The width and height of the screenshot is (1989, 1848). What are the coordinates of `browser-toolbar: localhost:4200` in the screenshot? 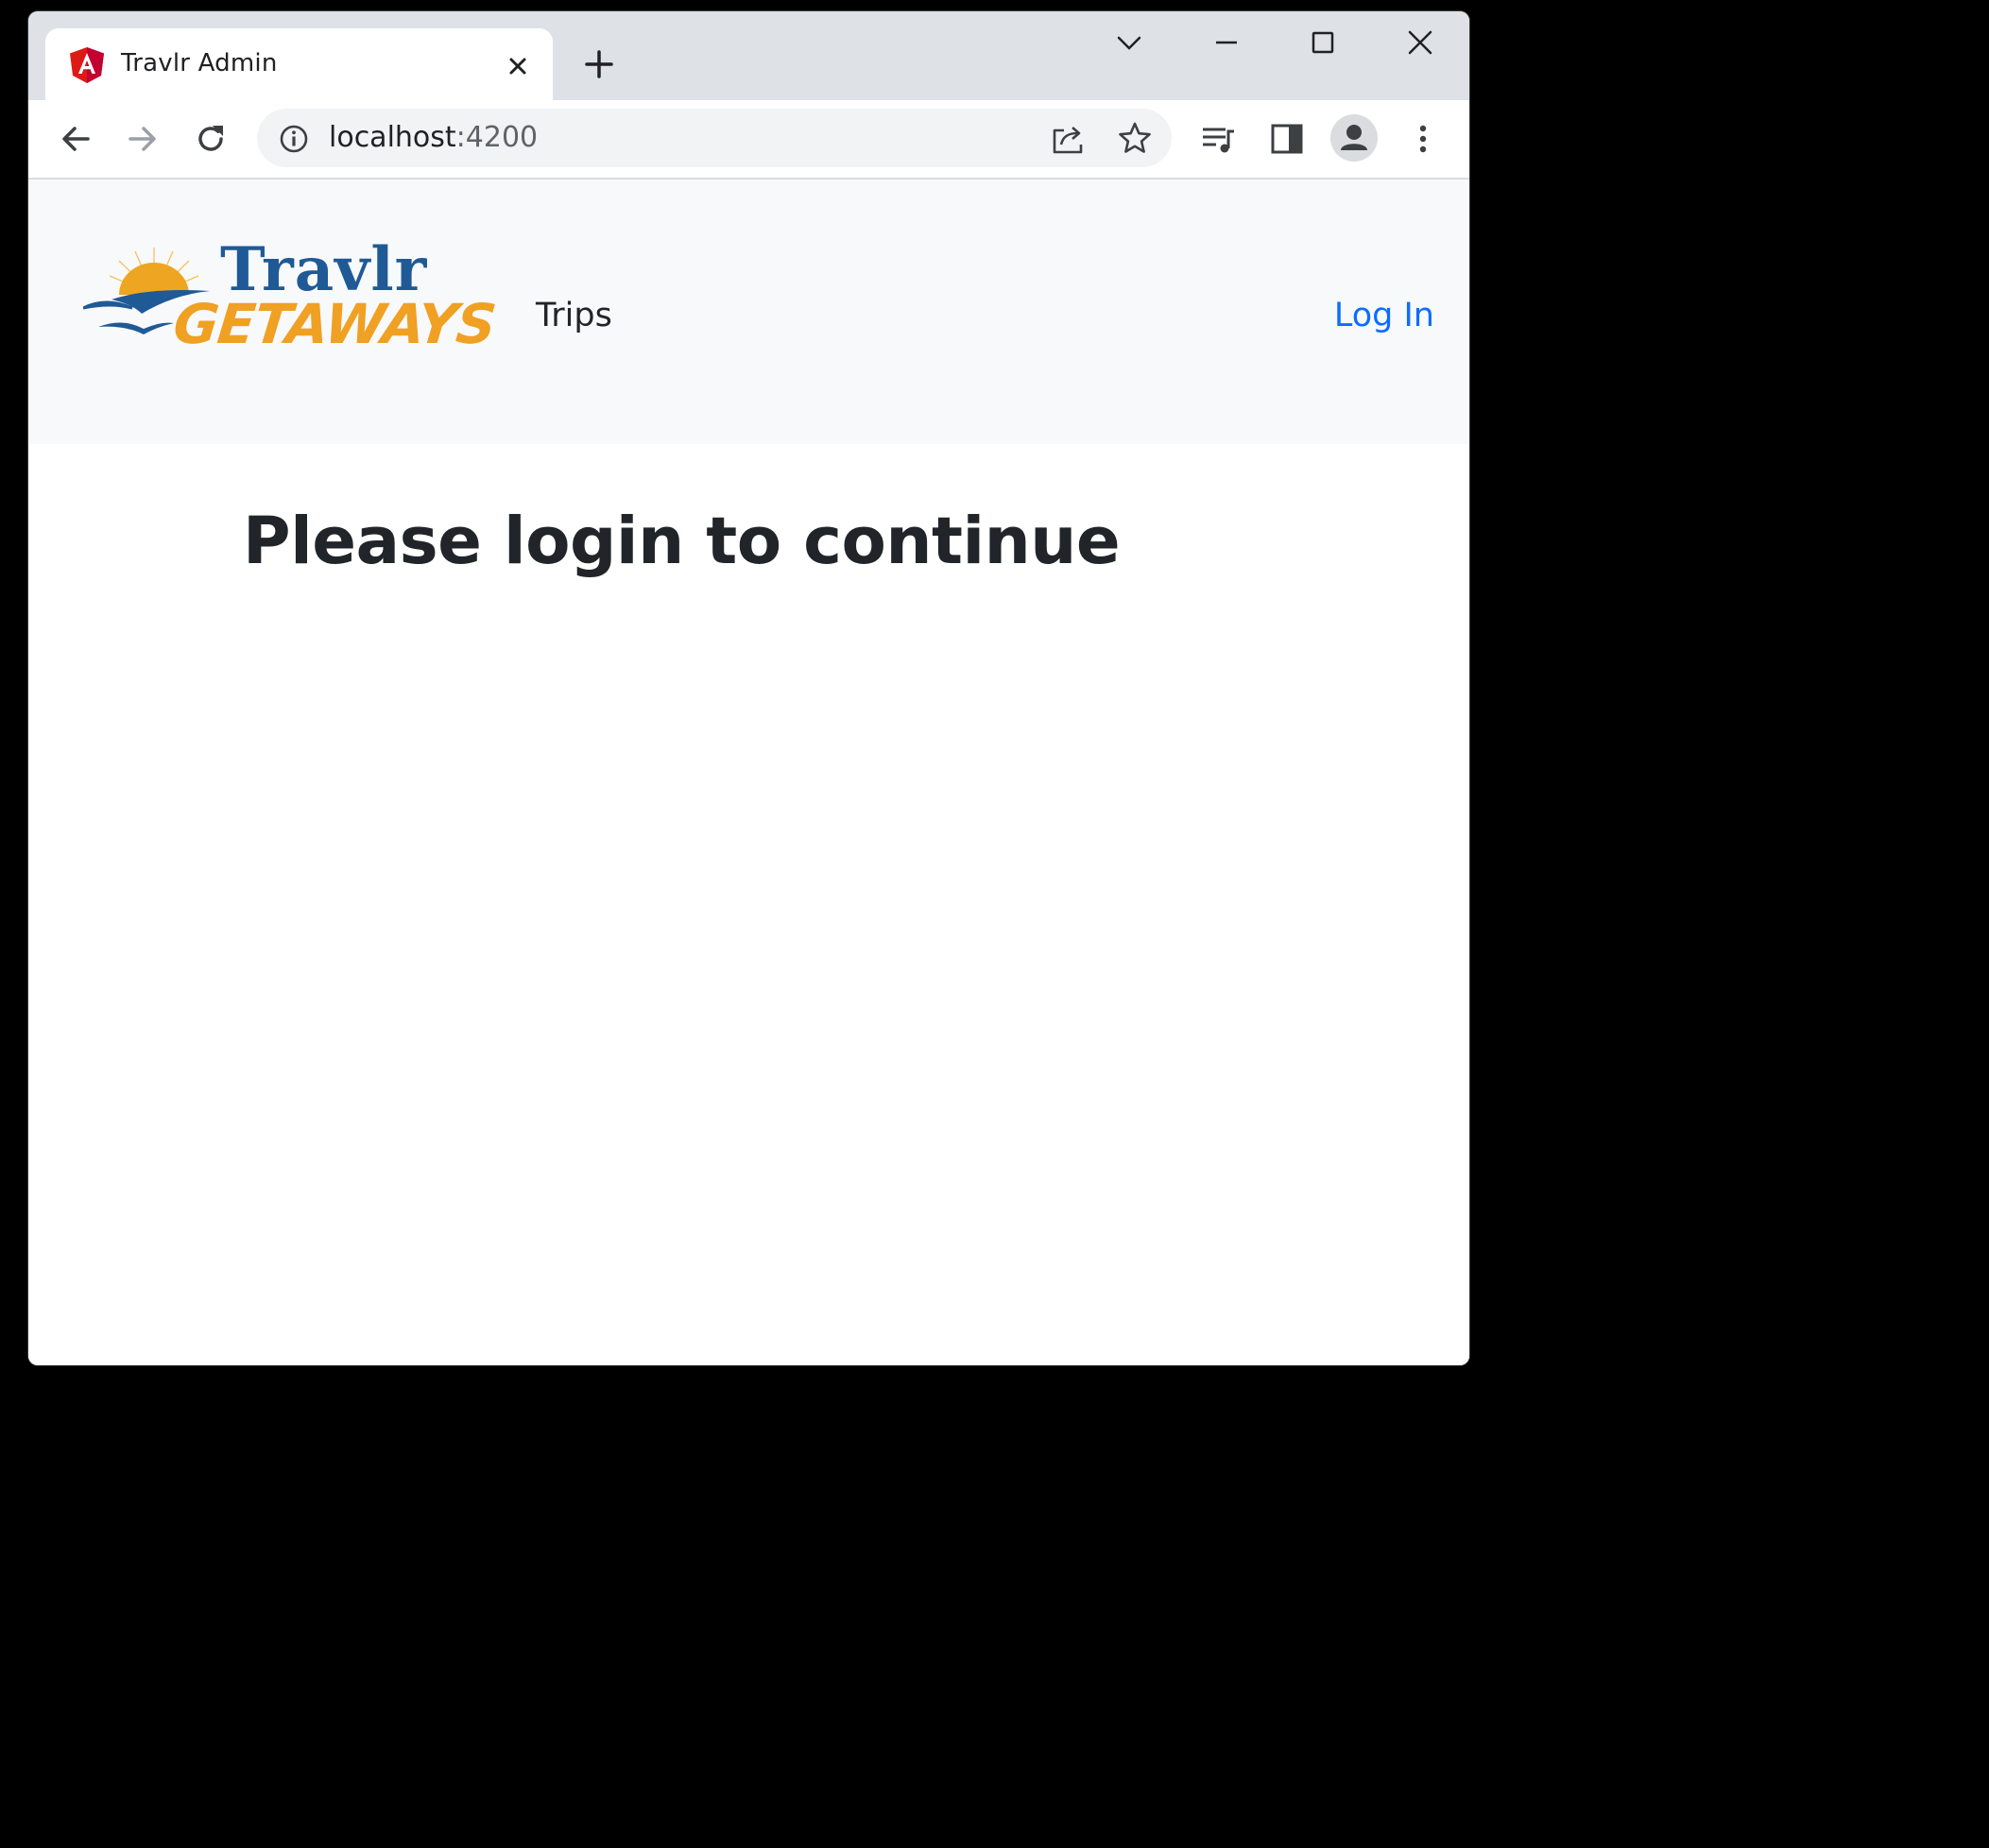 It's located at (748, 140).